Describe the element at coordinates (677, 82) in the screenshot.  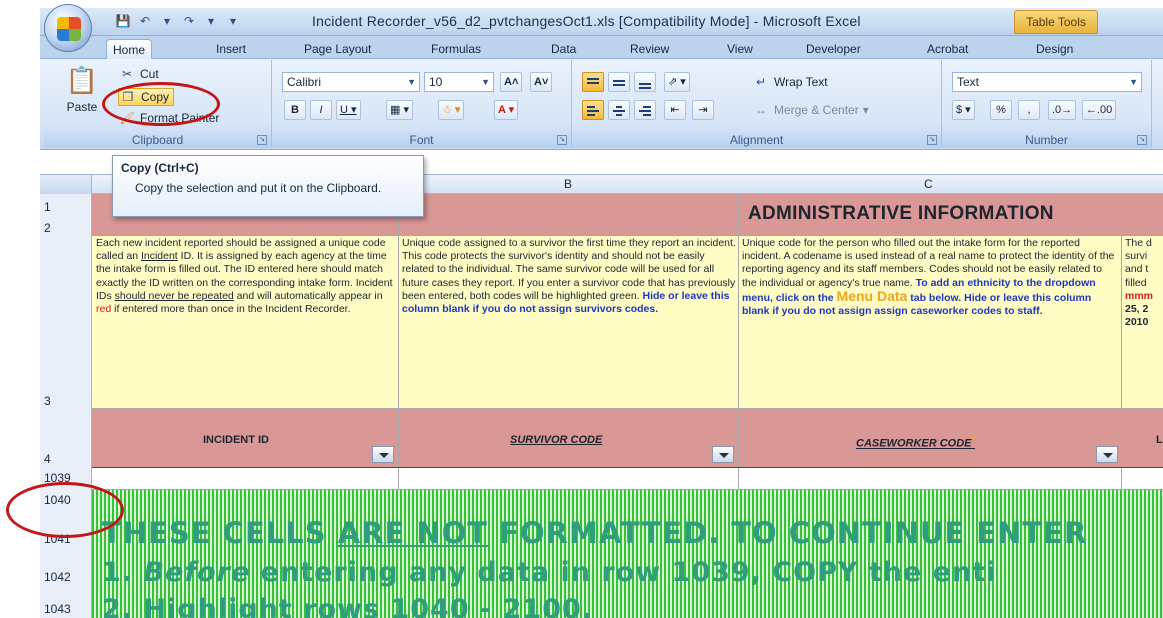
I see `orientation-button: ⇗ ▾` at that location.